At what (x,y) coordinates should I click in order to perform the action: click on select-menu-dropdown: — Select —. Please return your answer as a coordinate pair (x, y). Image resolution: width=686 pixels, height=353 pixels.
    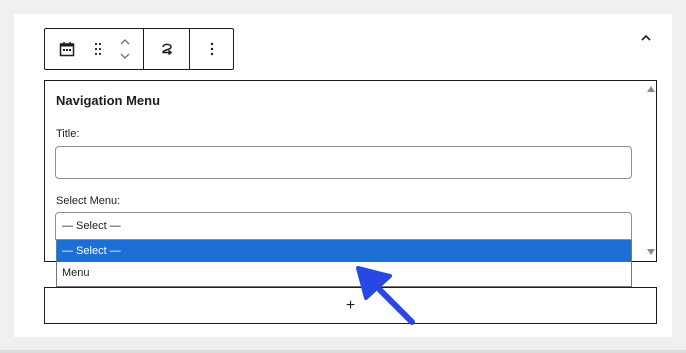
    Looking at the image, I should click on (343, 226).